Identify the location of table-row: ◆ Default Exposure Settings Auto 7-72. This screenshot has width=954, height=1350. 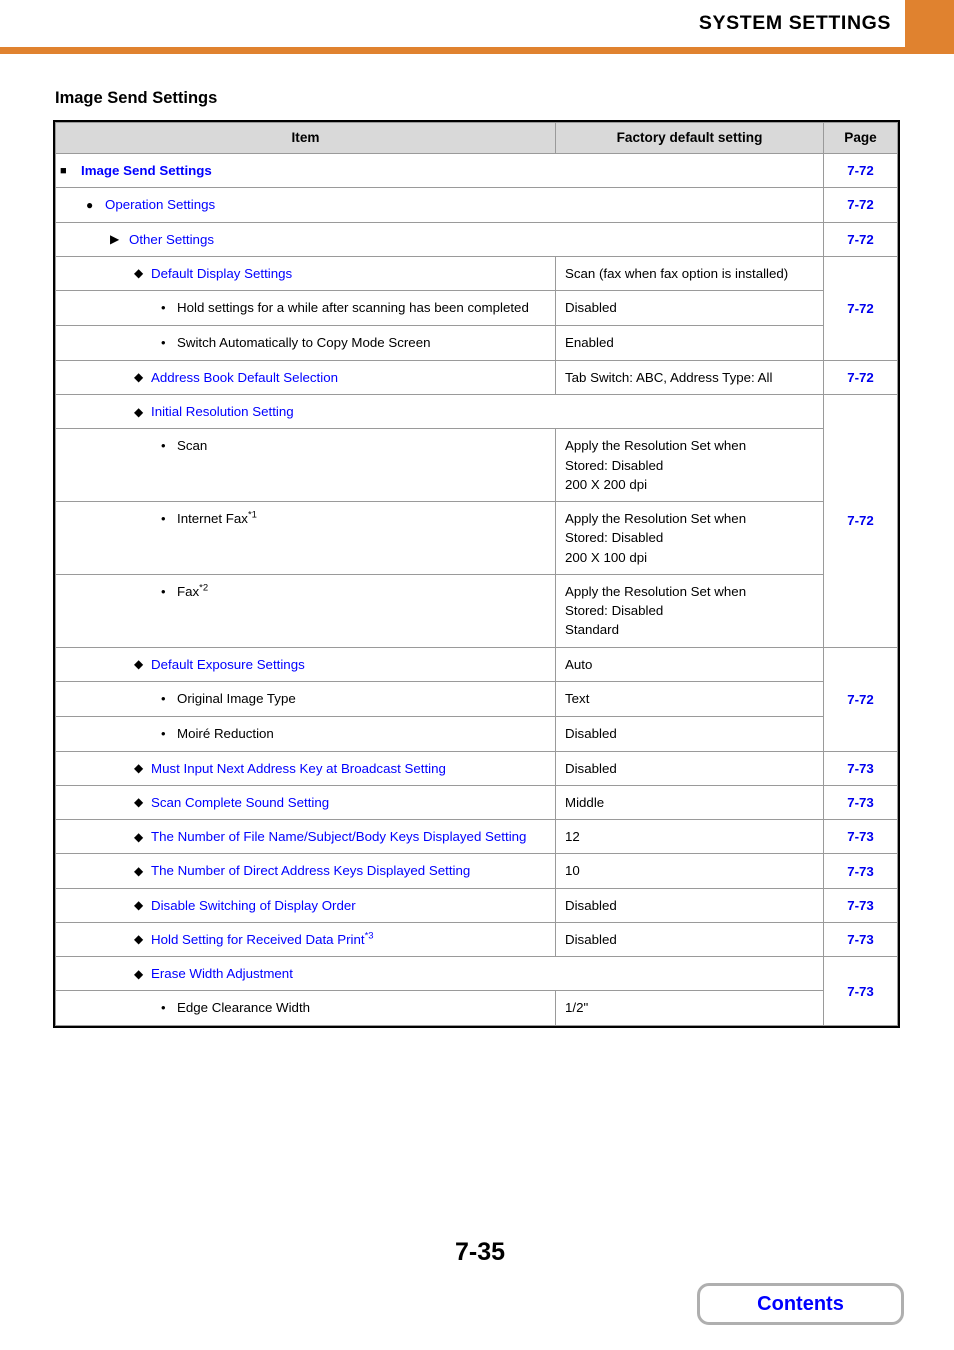
(476, 699).